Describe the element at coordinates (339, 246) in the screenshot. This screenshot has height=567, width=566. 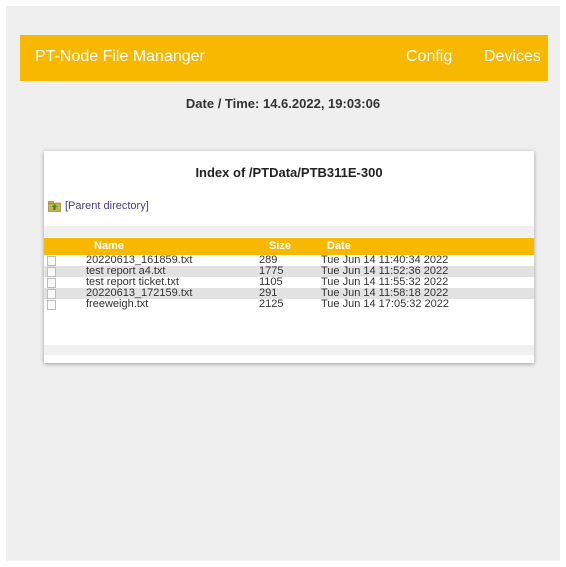
I see `column-header-date: Date` at that location.